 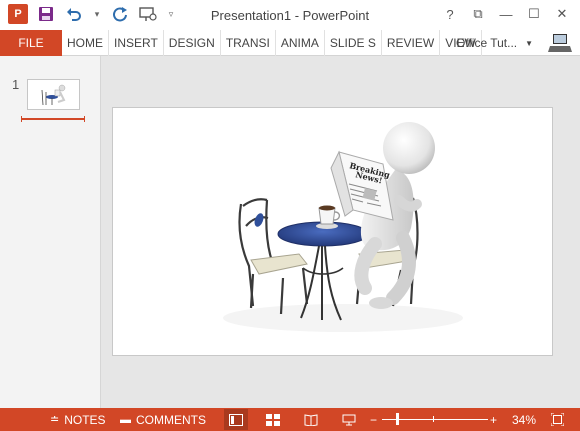 What do you see at coordinates (273, 419) in the screenshot?
I see `slide-sorter-view-icon` at bounding box center [273, 419].